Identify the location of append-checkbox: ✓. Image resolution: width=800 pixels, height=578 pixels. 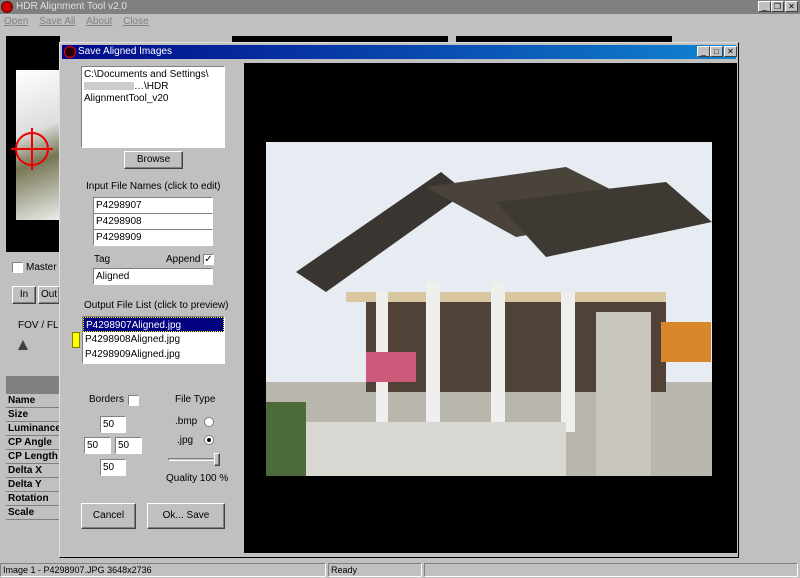
(208, 259).